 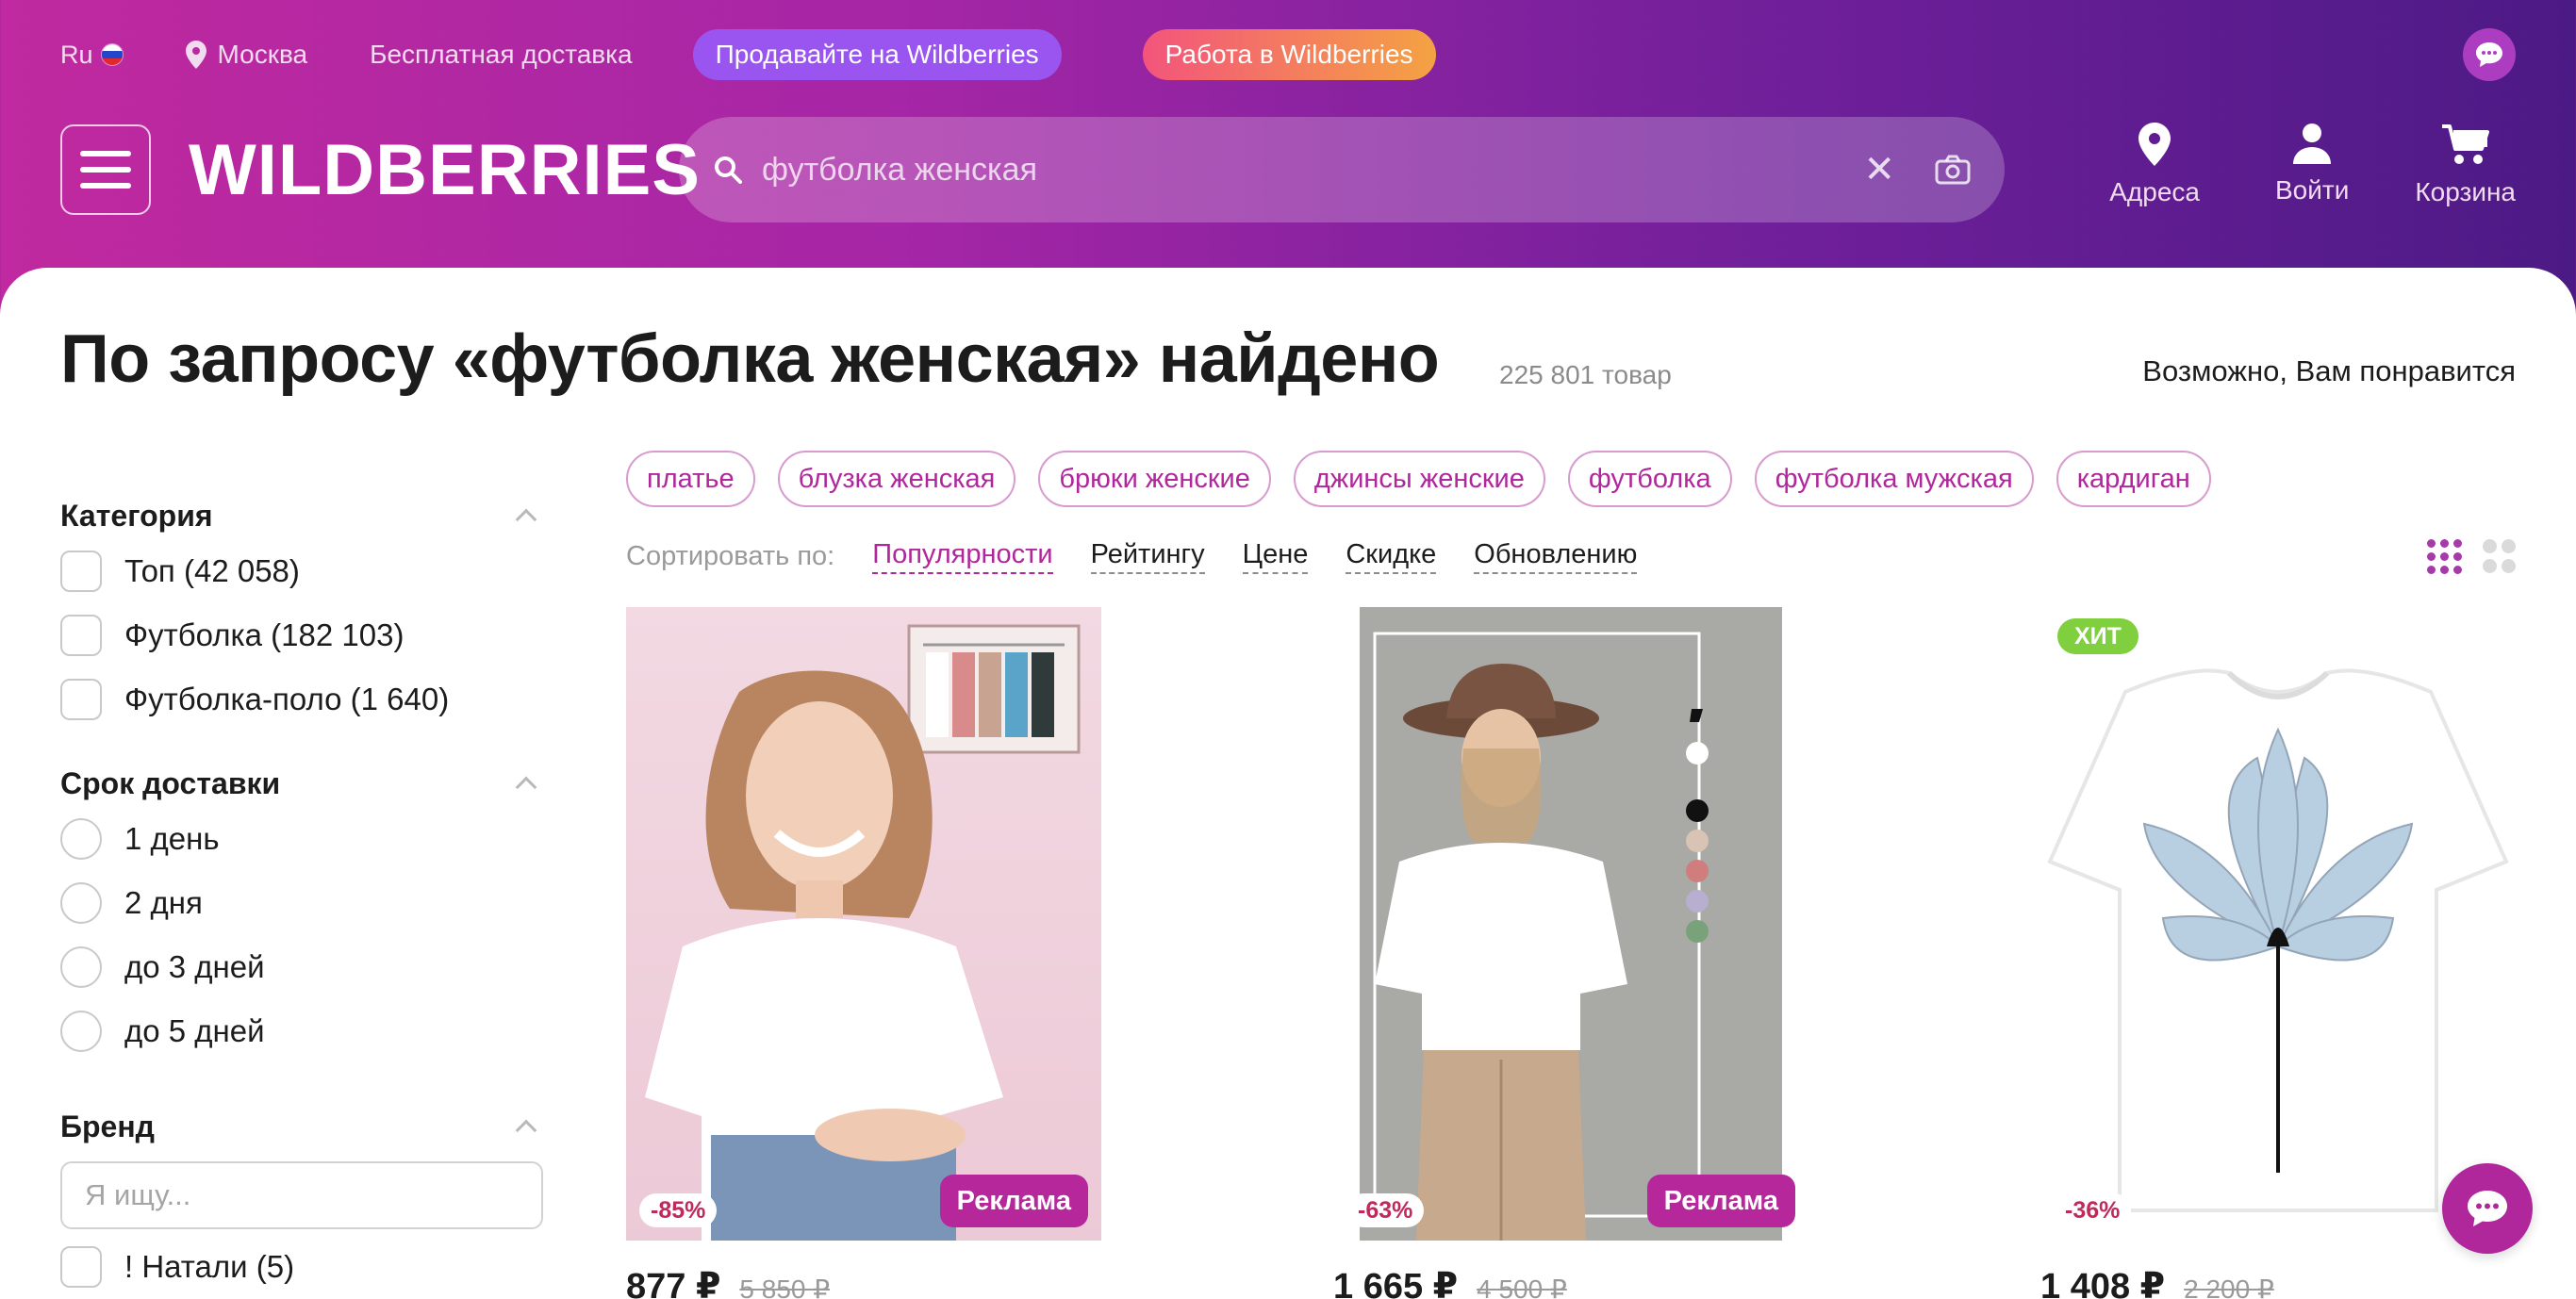 I want to click on filter-option-label: Футболка-поло (1 640), so click(x=287, y=699).